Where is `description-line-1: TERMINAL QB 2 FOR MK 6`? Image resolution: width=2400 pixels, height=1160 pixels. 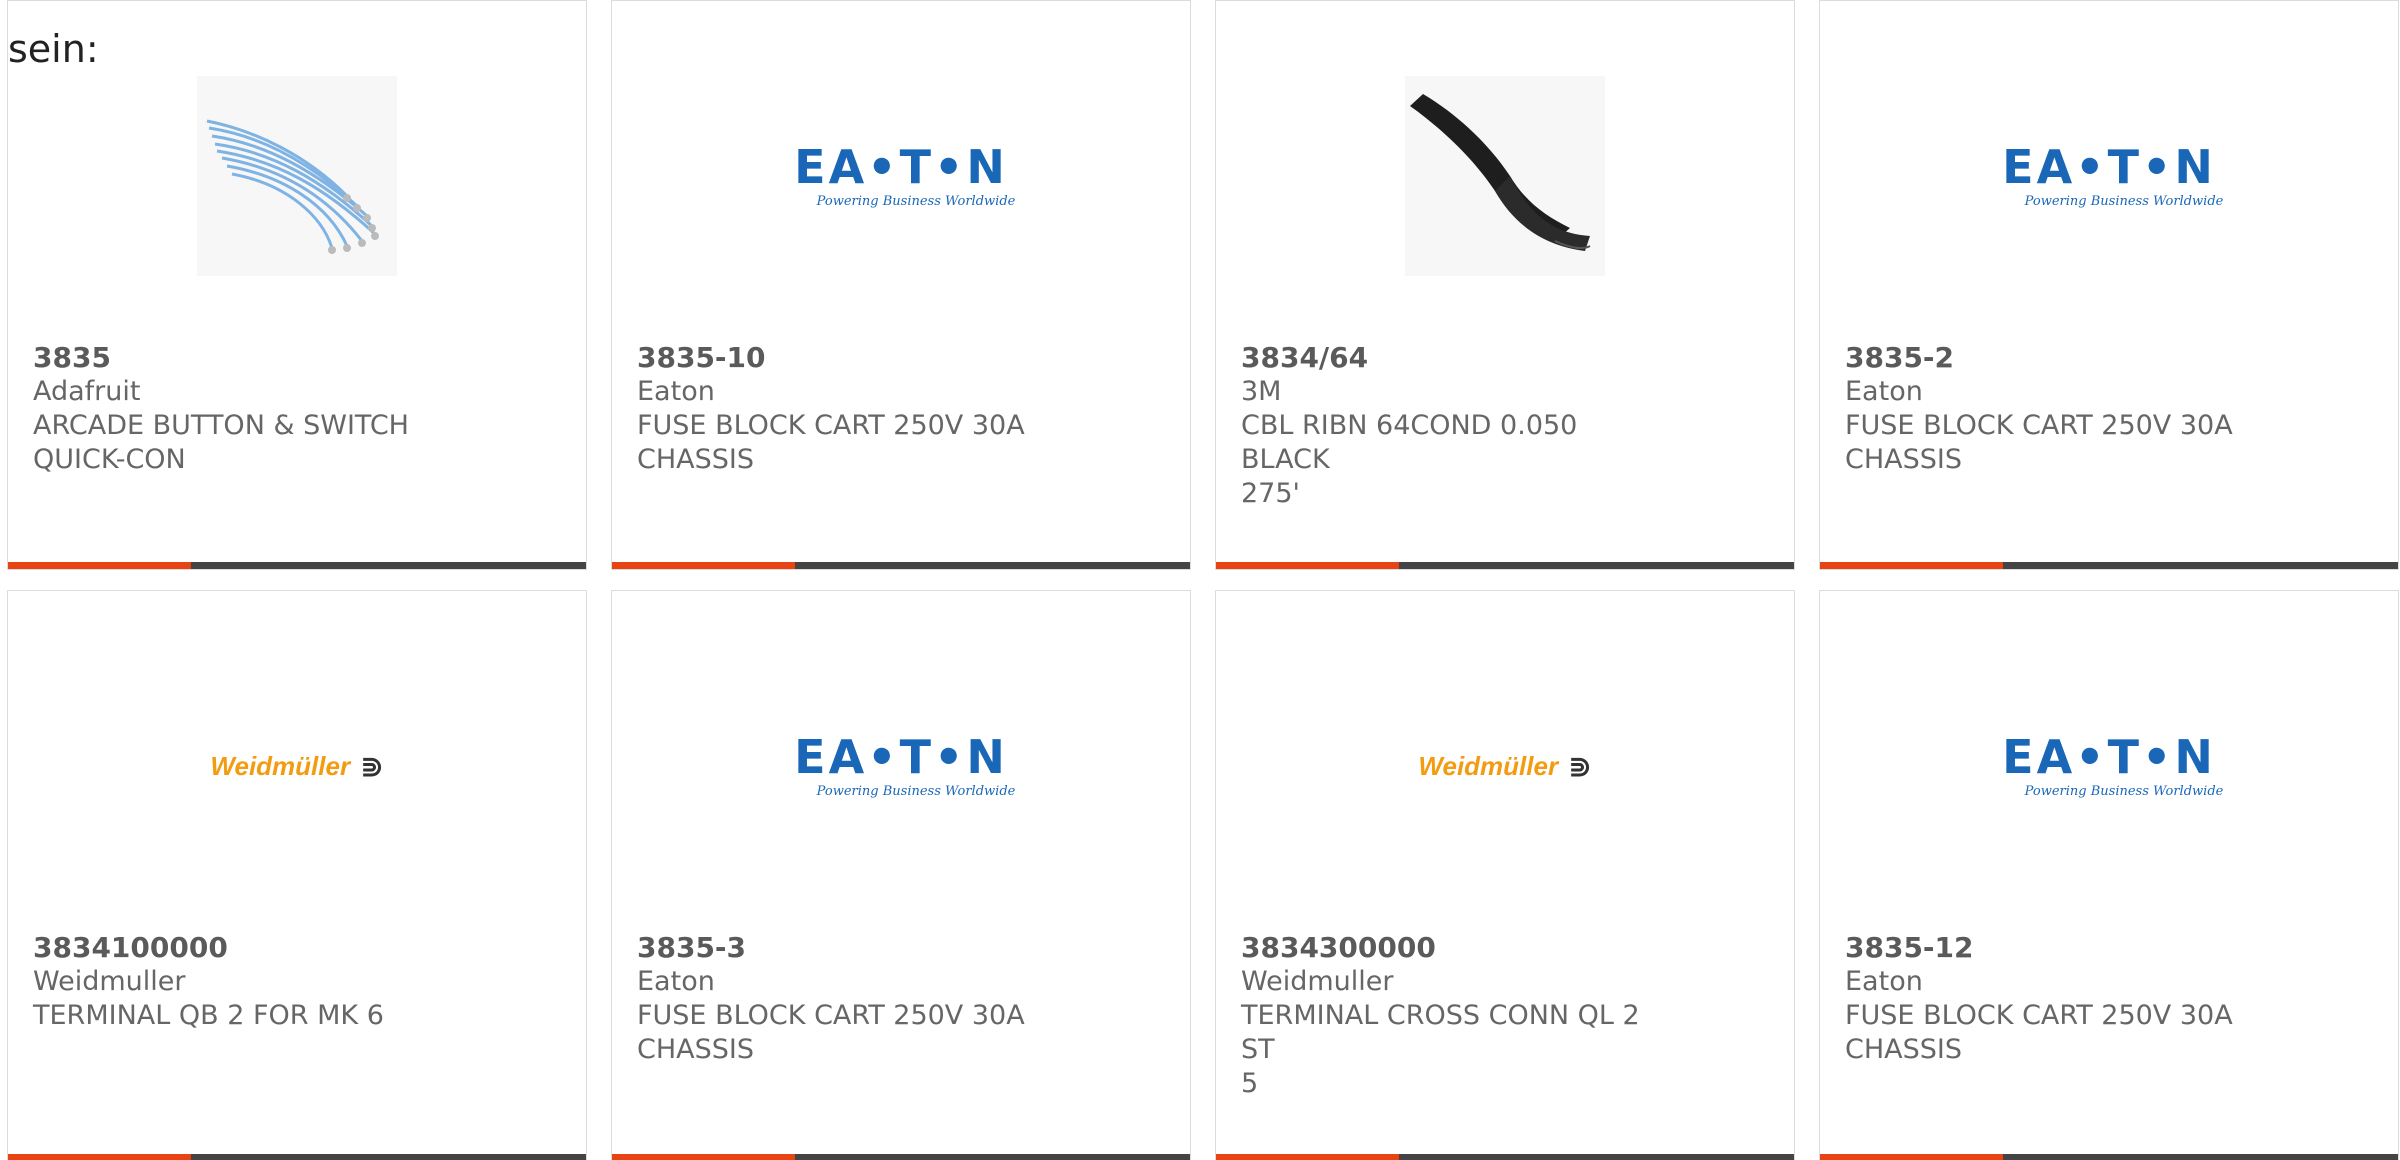 description-line-1: TERMINAL QB 2 FOR MK 6 is located at coordinates (208, 1015).